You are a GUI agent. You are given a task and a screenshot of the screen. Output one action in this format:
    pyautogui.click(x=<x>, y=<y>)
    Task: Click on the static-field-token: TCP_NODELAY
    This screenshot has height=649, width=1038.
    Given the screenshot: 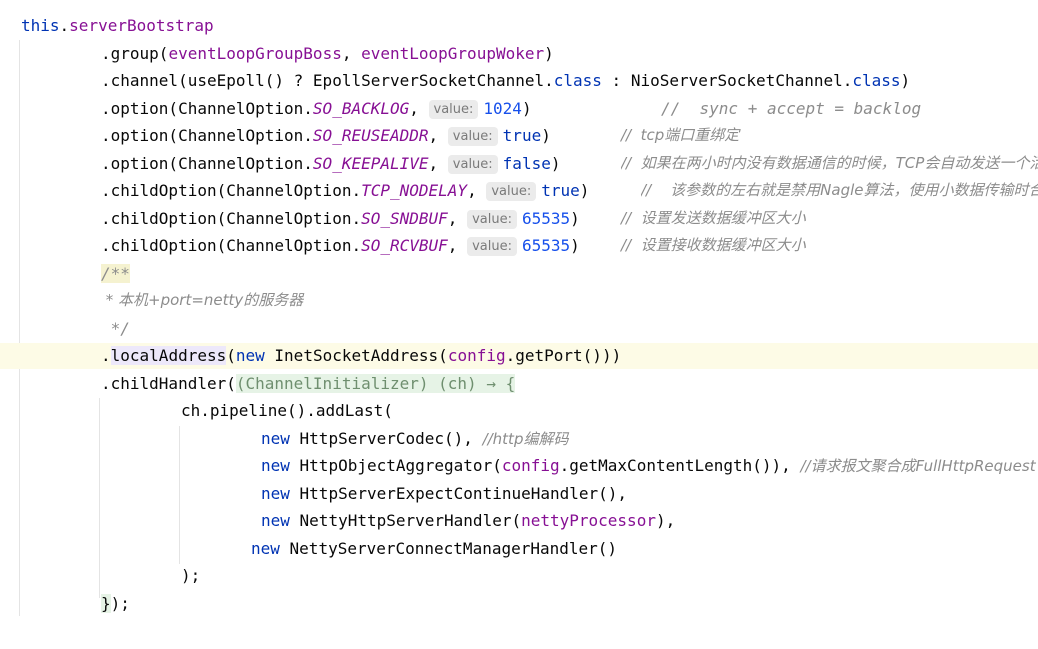 What is the action you would take?
    pyautogui.click(x=414, y=190)
    